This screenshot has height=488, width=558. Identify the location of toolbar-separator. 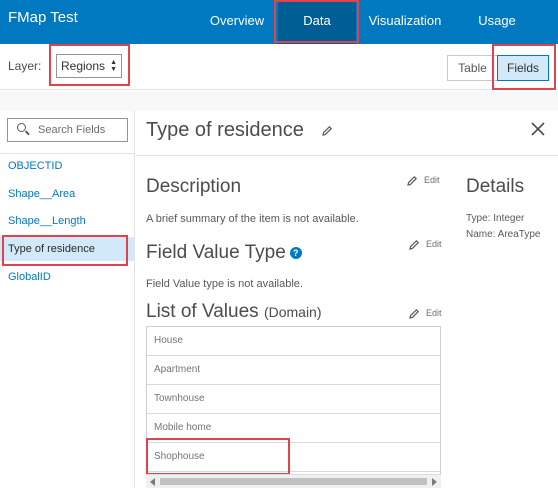
(279, 101).